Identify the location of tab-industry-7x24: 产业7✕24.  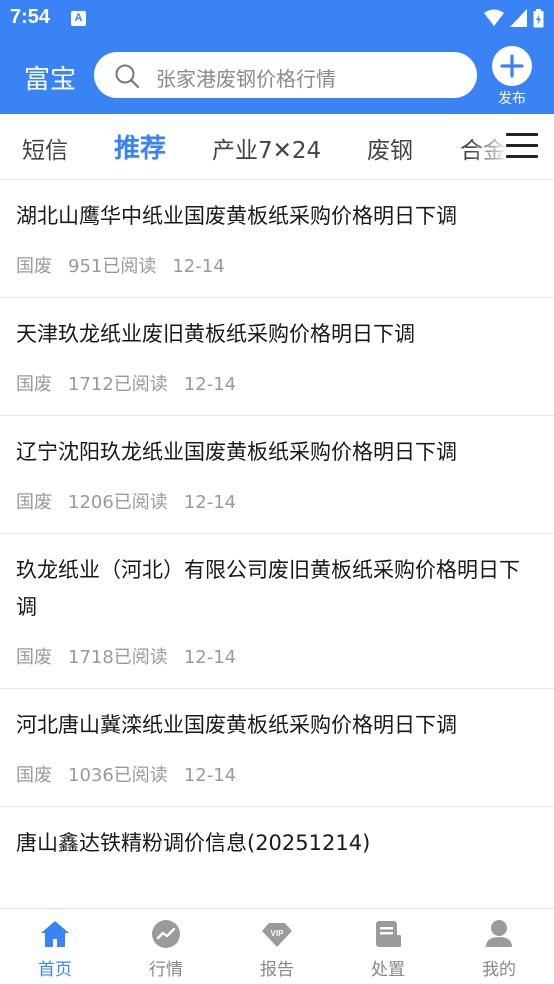
(266, 148).